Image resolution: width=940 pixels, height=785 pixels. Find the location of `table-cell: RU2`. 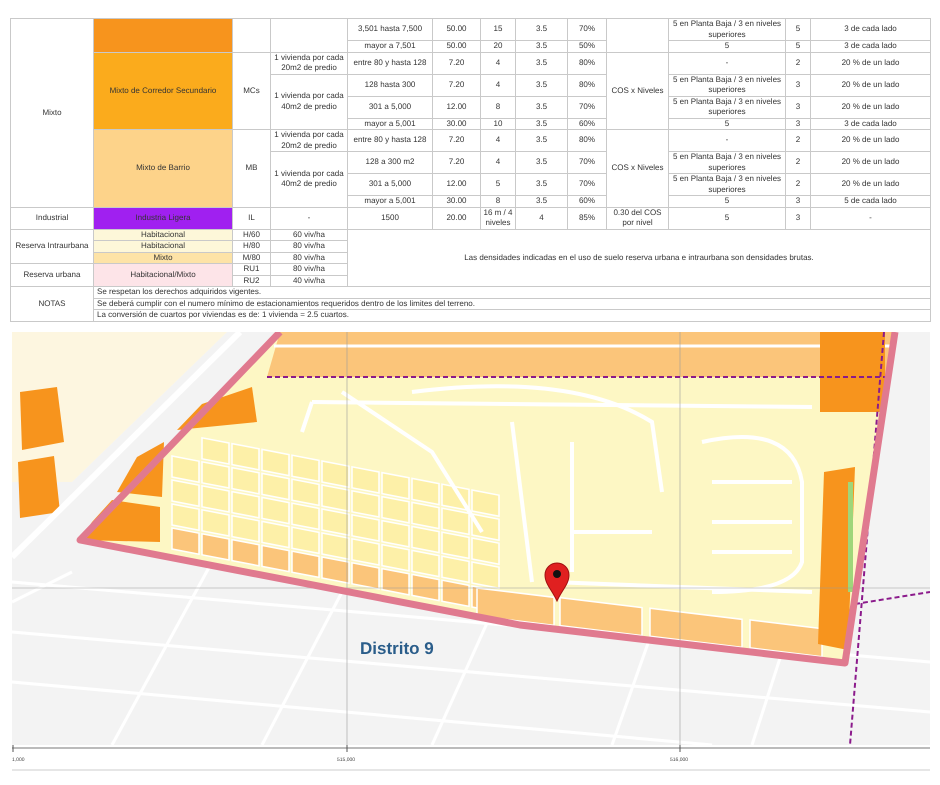

table-cell: RU2 is located at coordinates (251, 280).